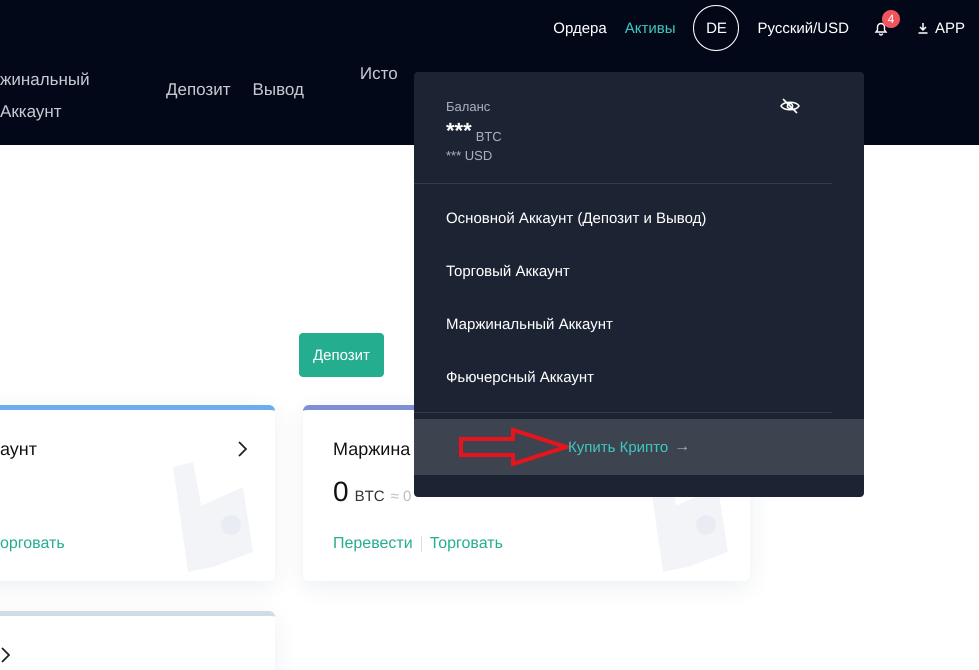  I want to click on balance-value: ***, so click(459, 131).